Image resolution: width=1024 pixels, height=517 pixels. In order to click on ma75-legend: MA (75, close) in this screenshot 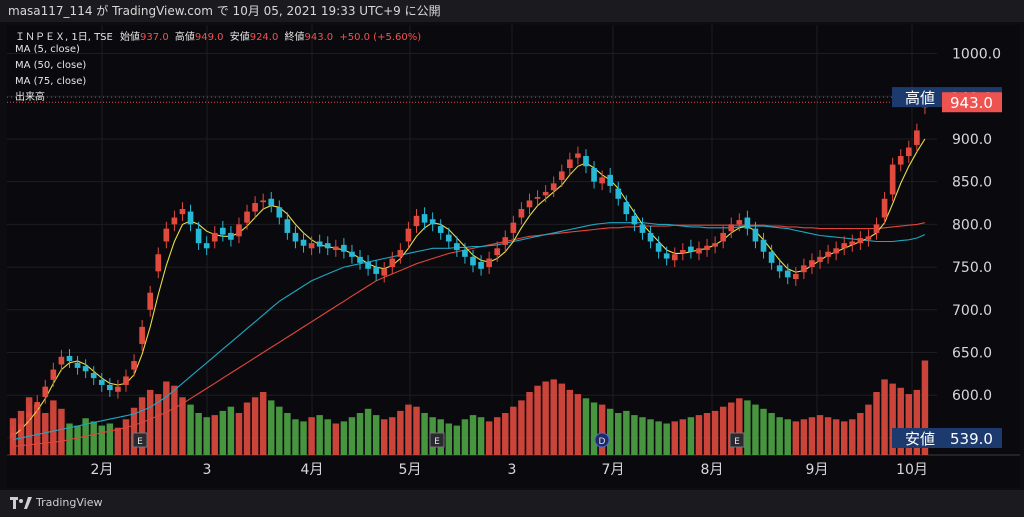, I will do `click(50, 81)`.